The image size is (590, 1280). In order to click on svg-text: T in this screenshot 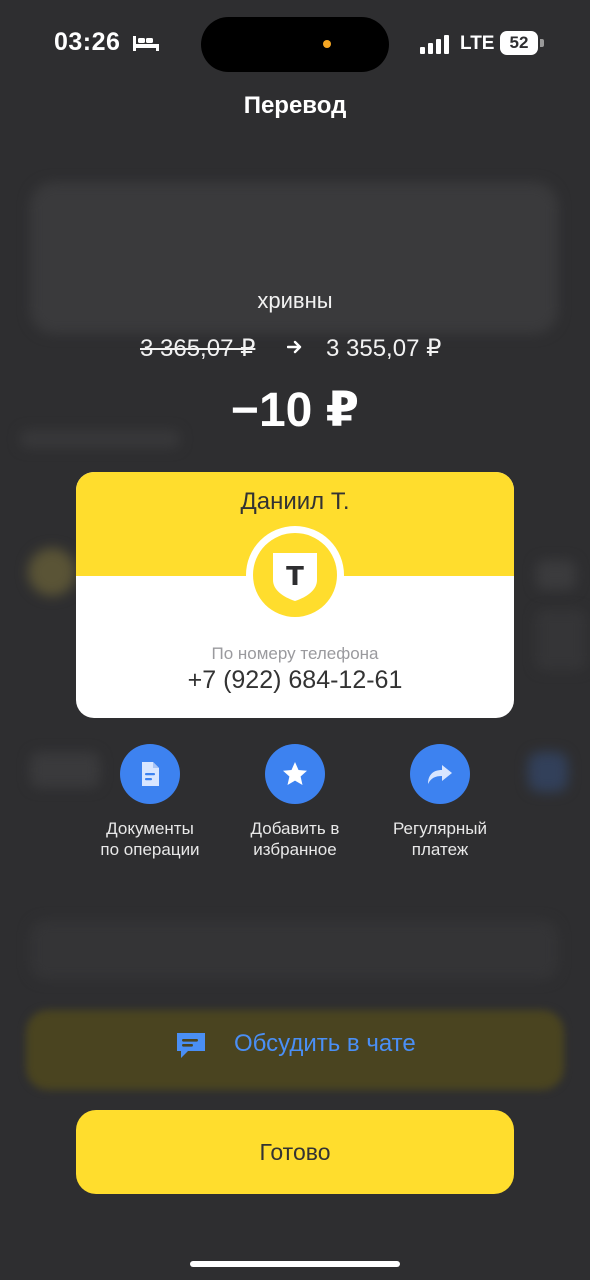, I will do `click(295, 577)`.